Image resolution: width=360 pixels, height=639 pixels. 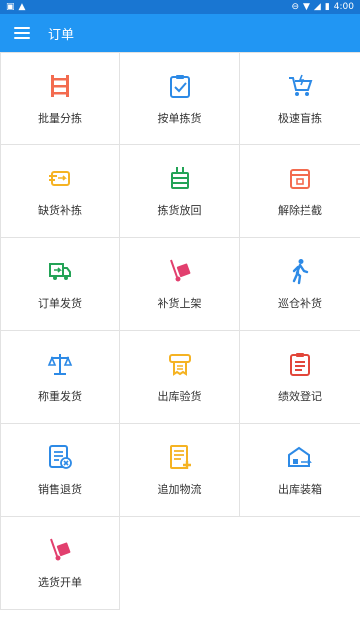 What do you see at coordinates (343, 7) in the screenshot?
I see `status-time: 4:00` at bounding box center [343, 7].